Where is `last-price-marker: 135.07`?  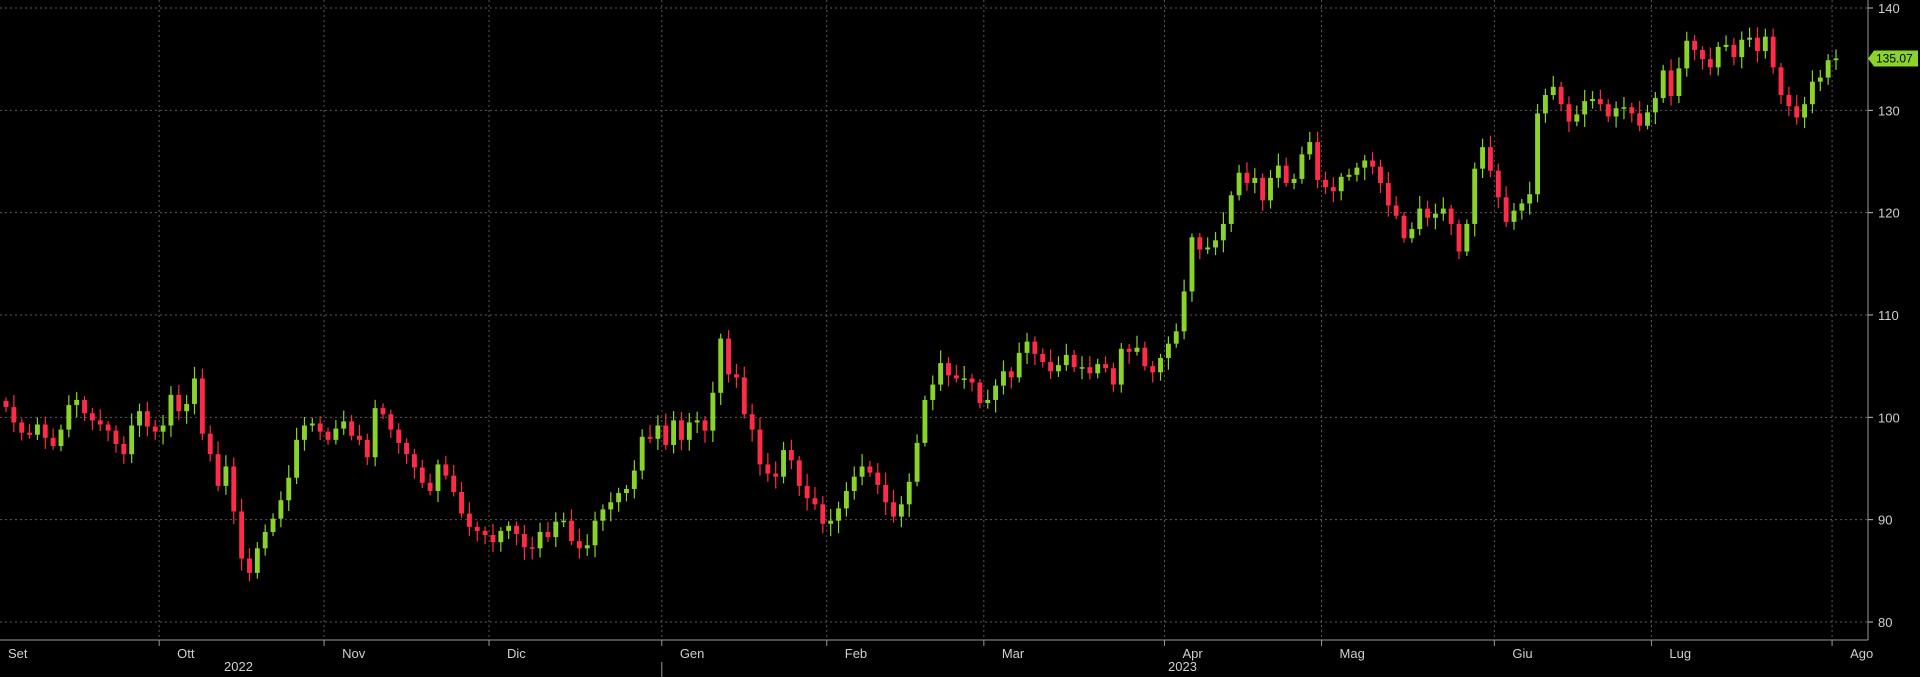
last-price-marker: 135.07 is located at coordinates (1893, 58).